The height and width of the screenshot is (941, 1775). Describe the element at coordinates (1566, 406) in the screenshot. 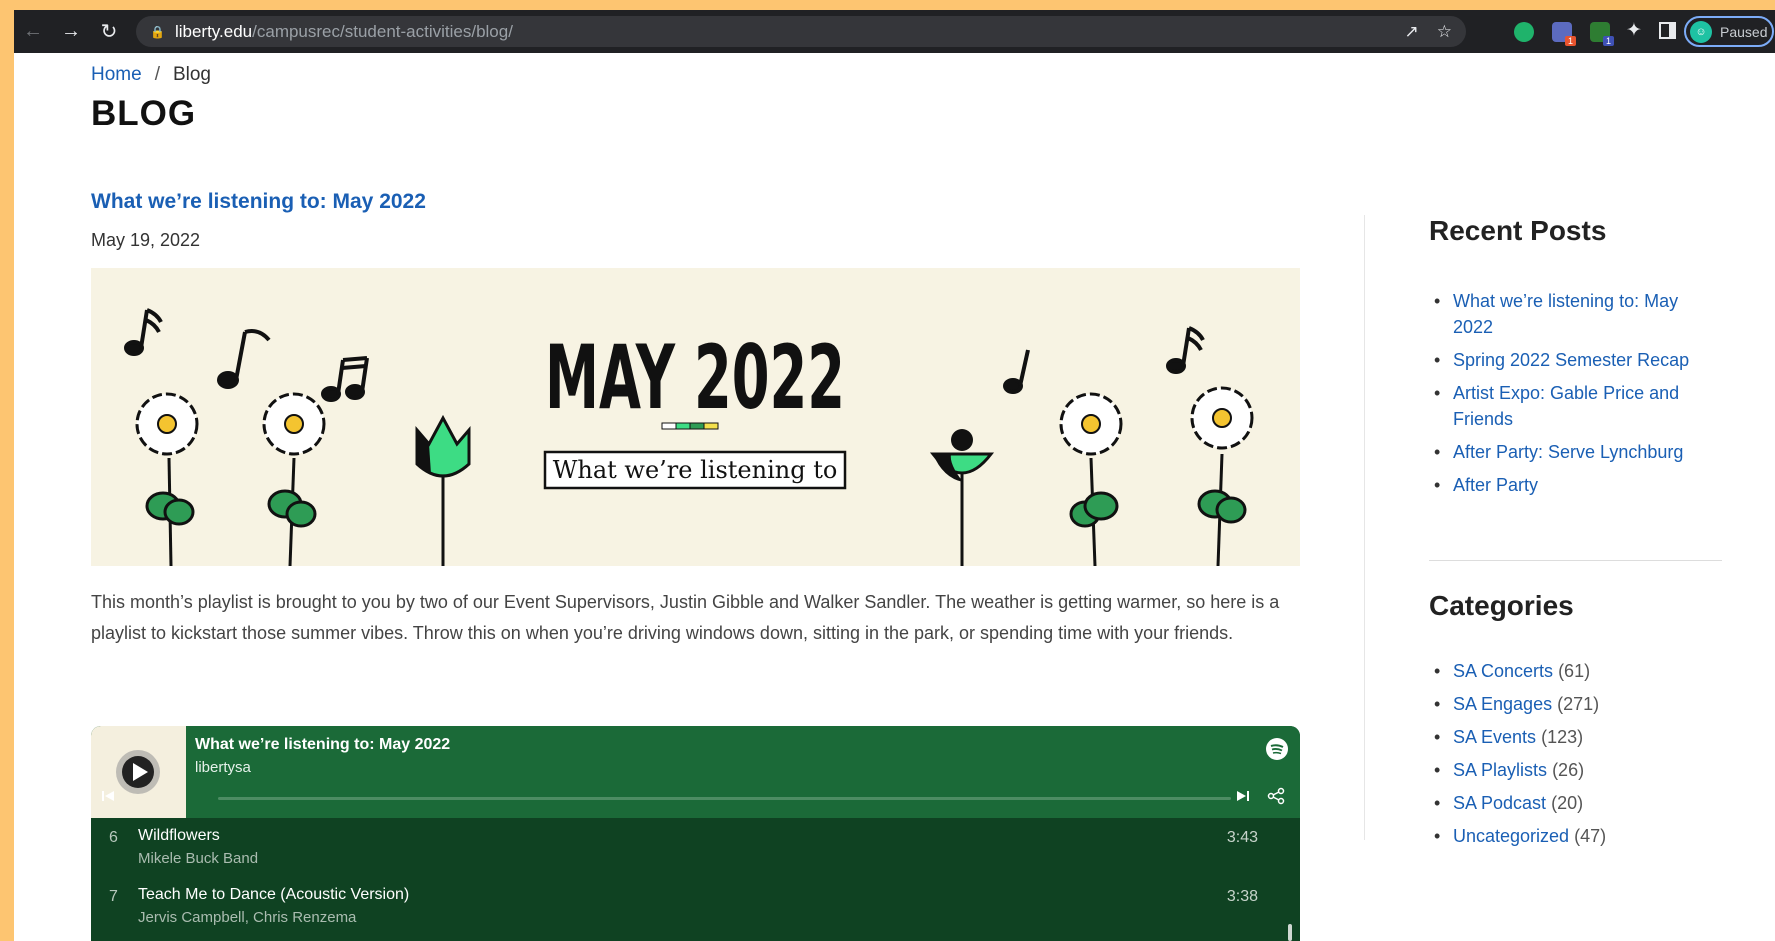

I see `recent-post-link: Artist Expo: Gable Price and Friends` at that location.